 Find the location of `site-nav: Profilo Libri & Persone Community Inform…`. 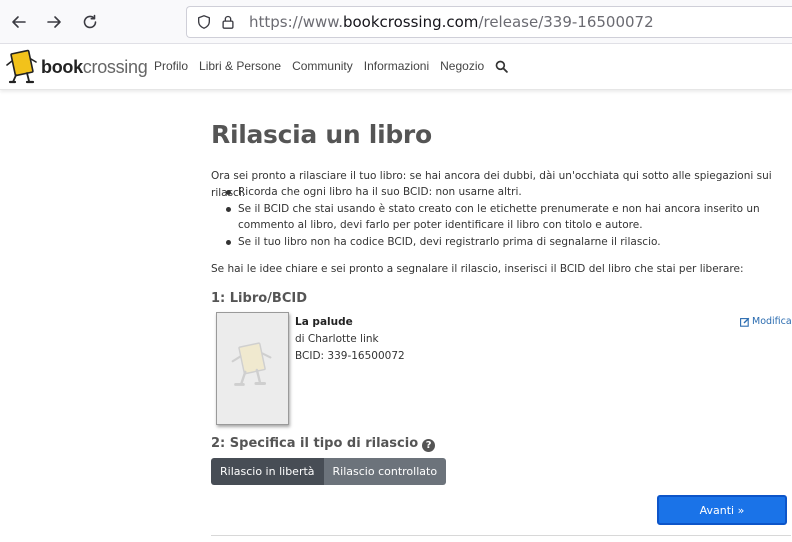

site-nav: Profilo Libri & Persone Community Inform… is located at coordinates (331, 66).